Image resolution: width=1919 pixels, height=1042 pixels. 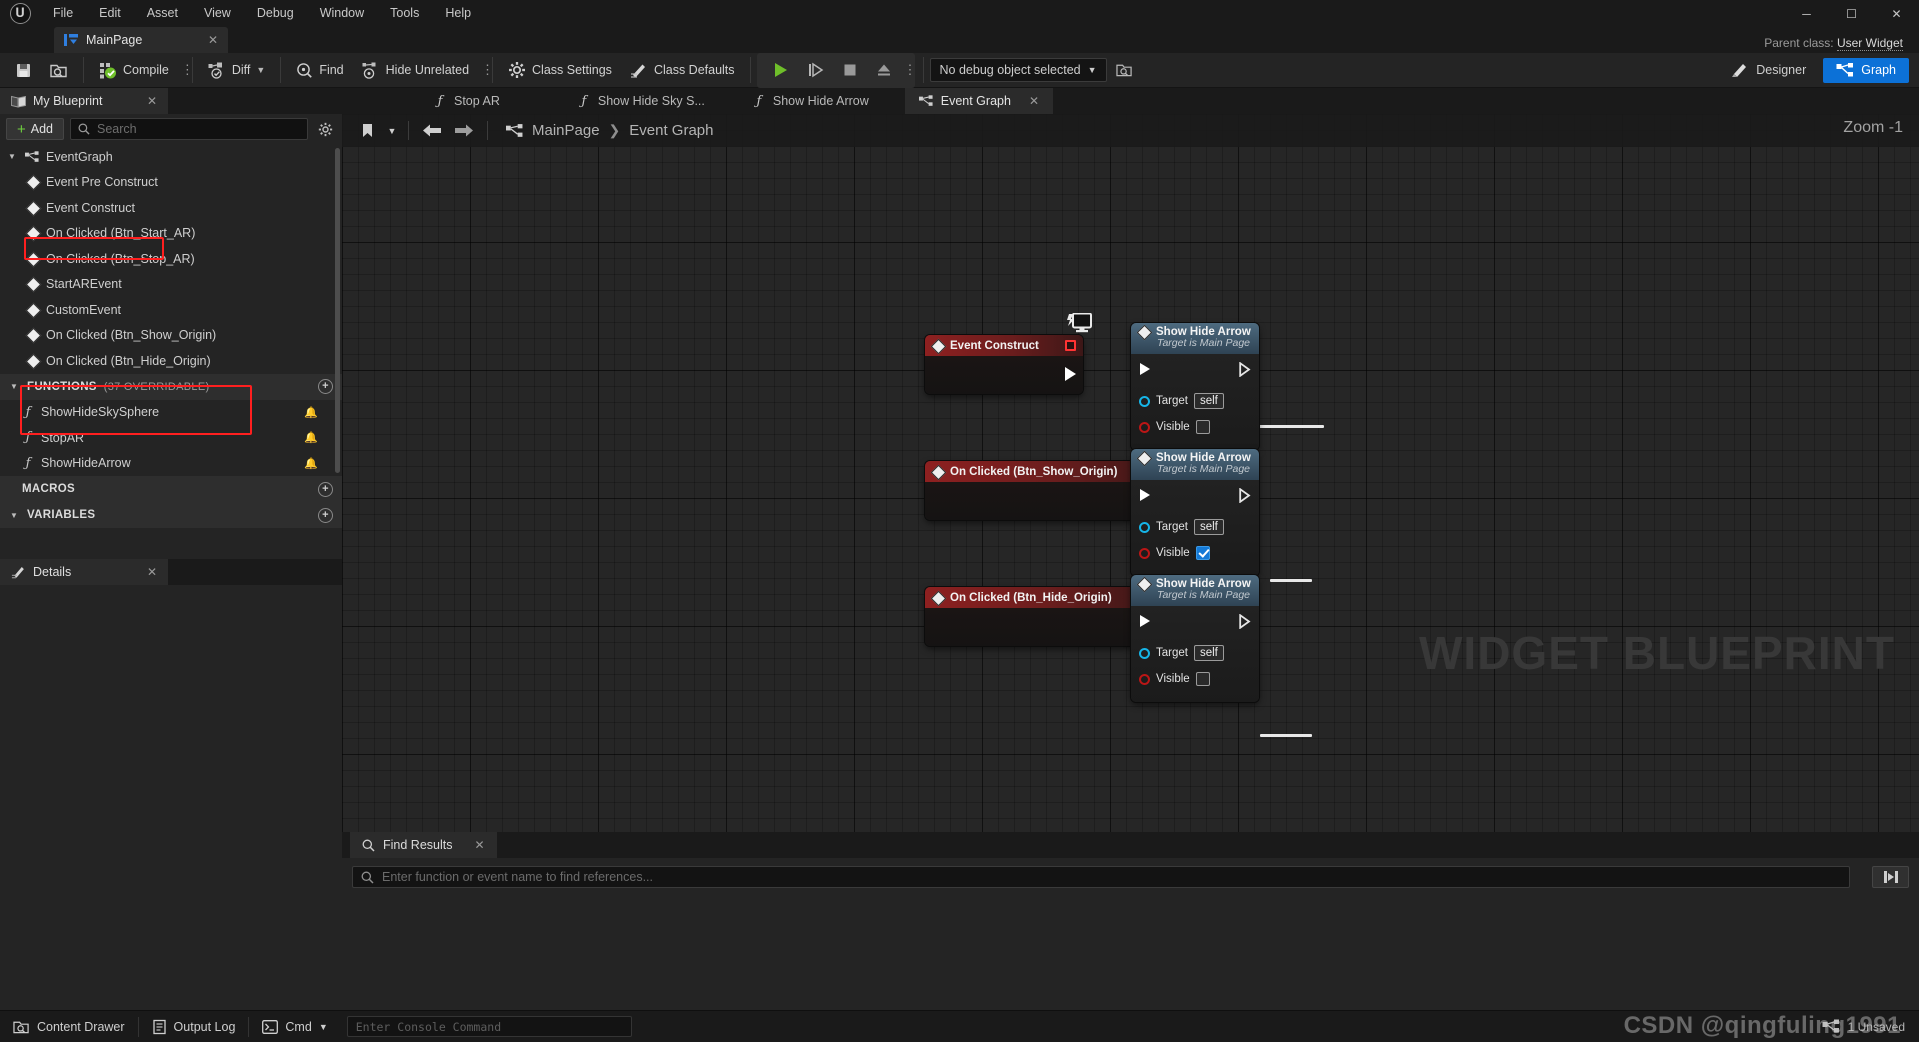 What do you see at coordinates (171, 157) in the screenshot?
I see `list-item-eventgraph: ▼ EventGraph` at bounding box center [171, 157].